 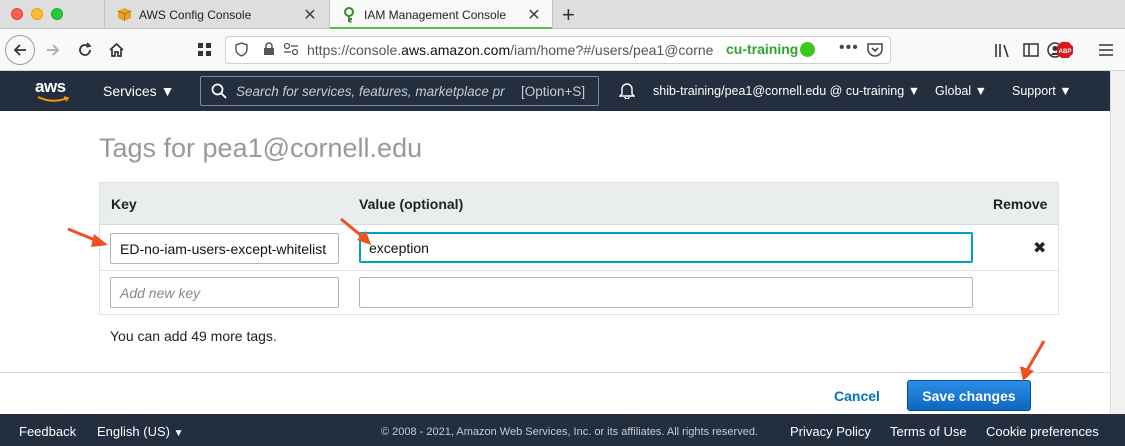 I want to click on save-changes-button: Save changes, so click(x=969, y=395).